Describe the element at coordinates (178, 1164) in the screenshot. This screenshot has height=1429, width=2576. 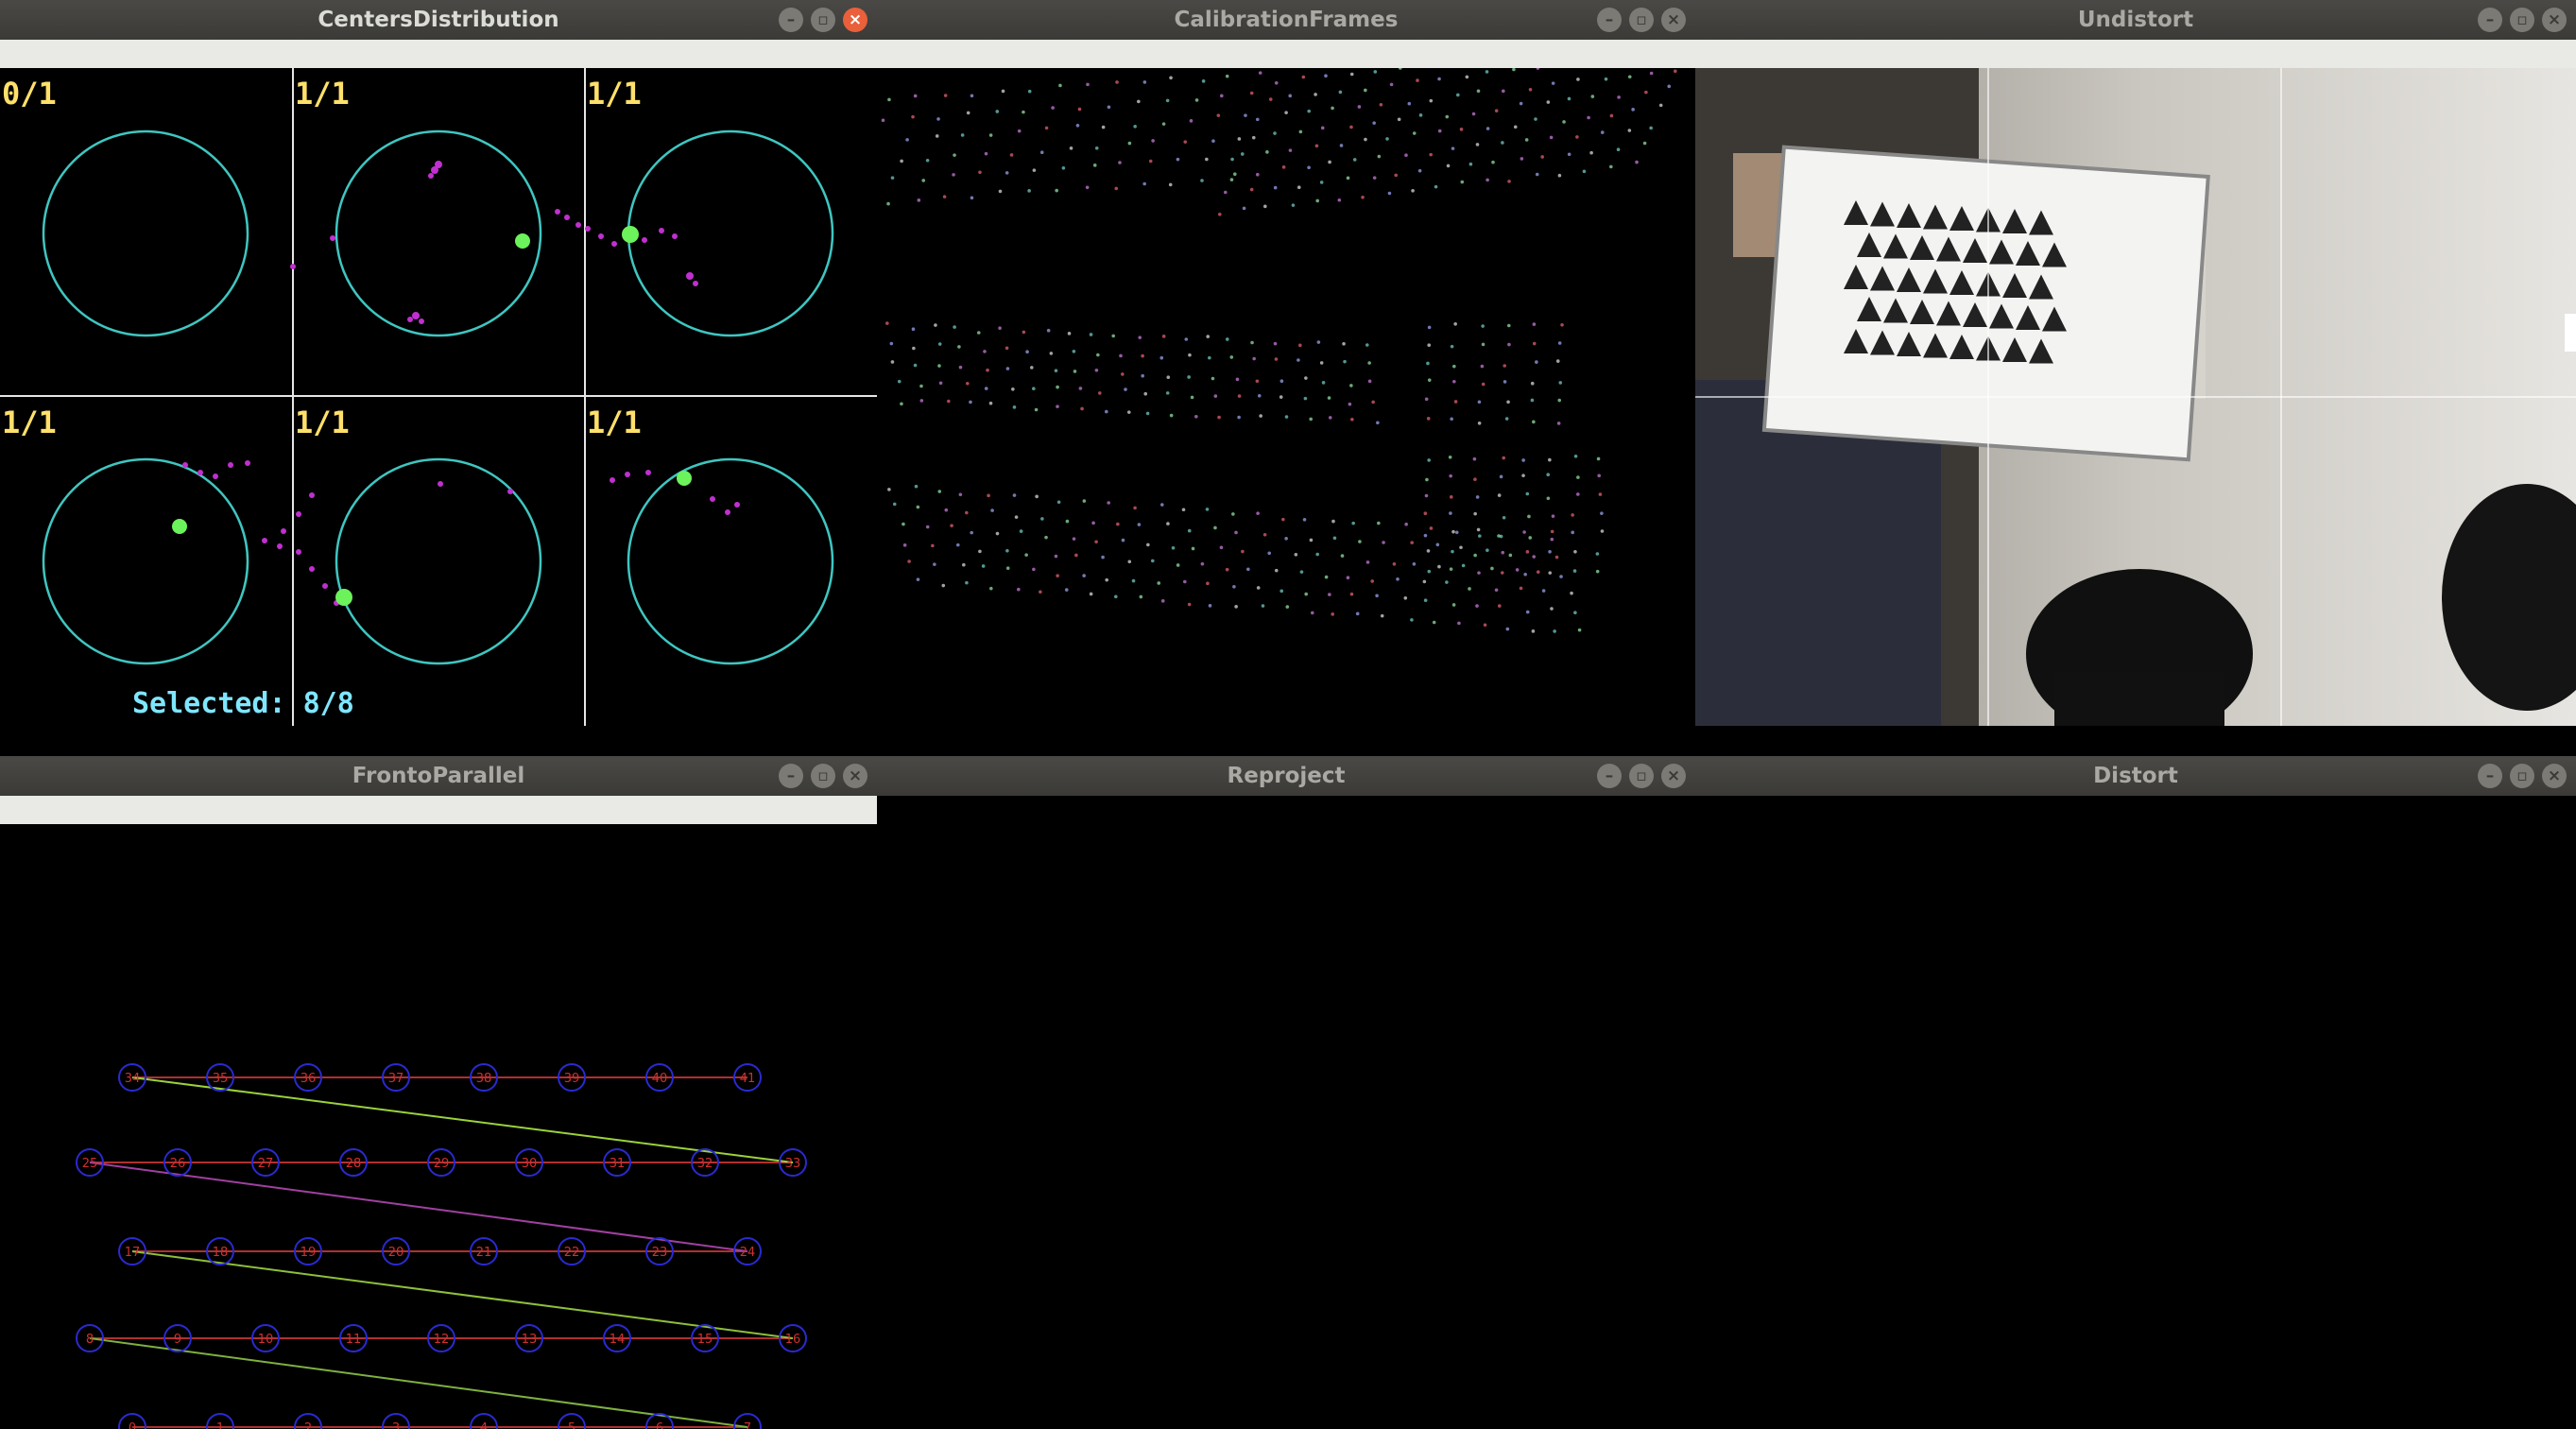
I see `pattern-point-index: 26` at that location.